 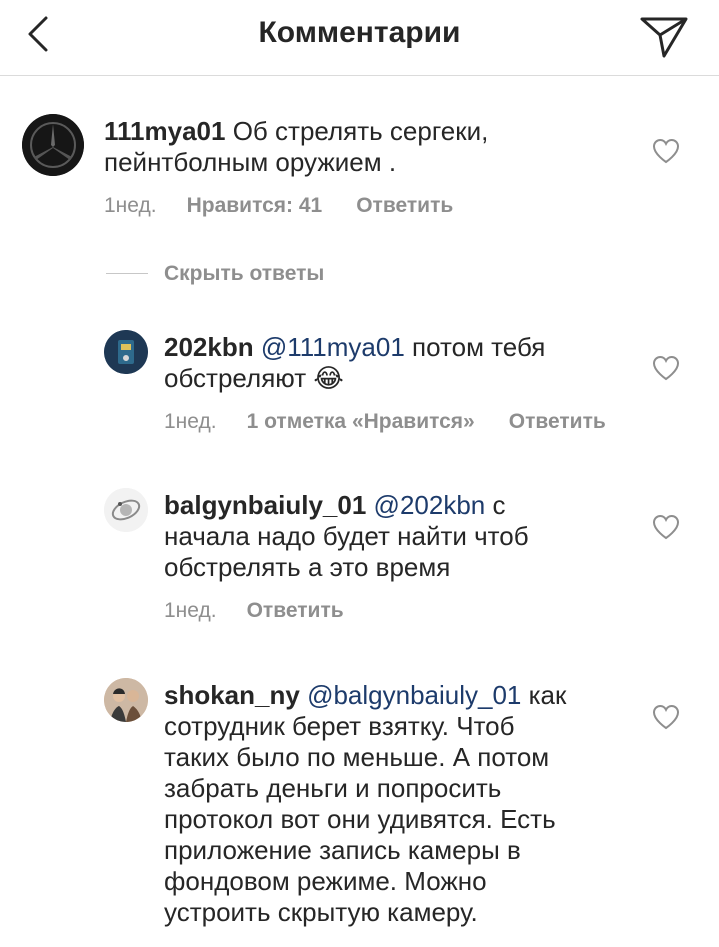 What do you see at coordinates (254, 378) in the screenshot?
I see `reply-body: обстреляют 😂` at bounding box center [254, 378].